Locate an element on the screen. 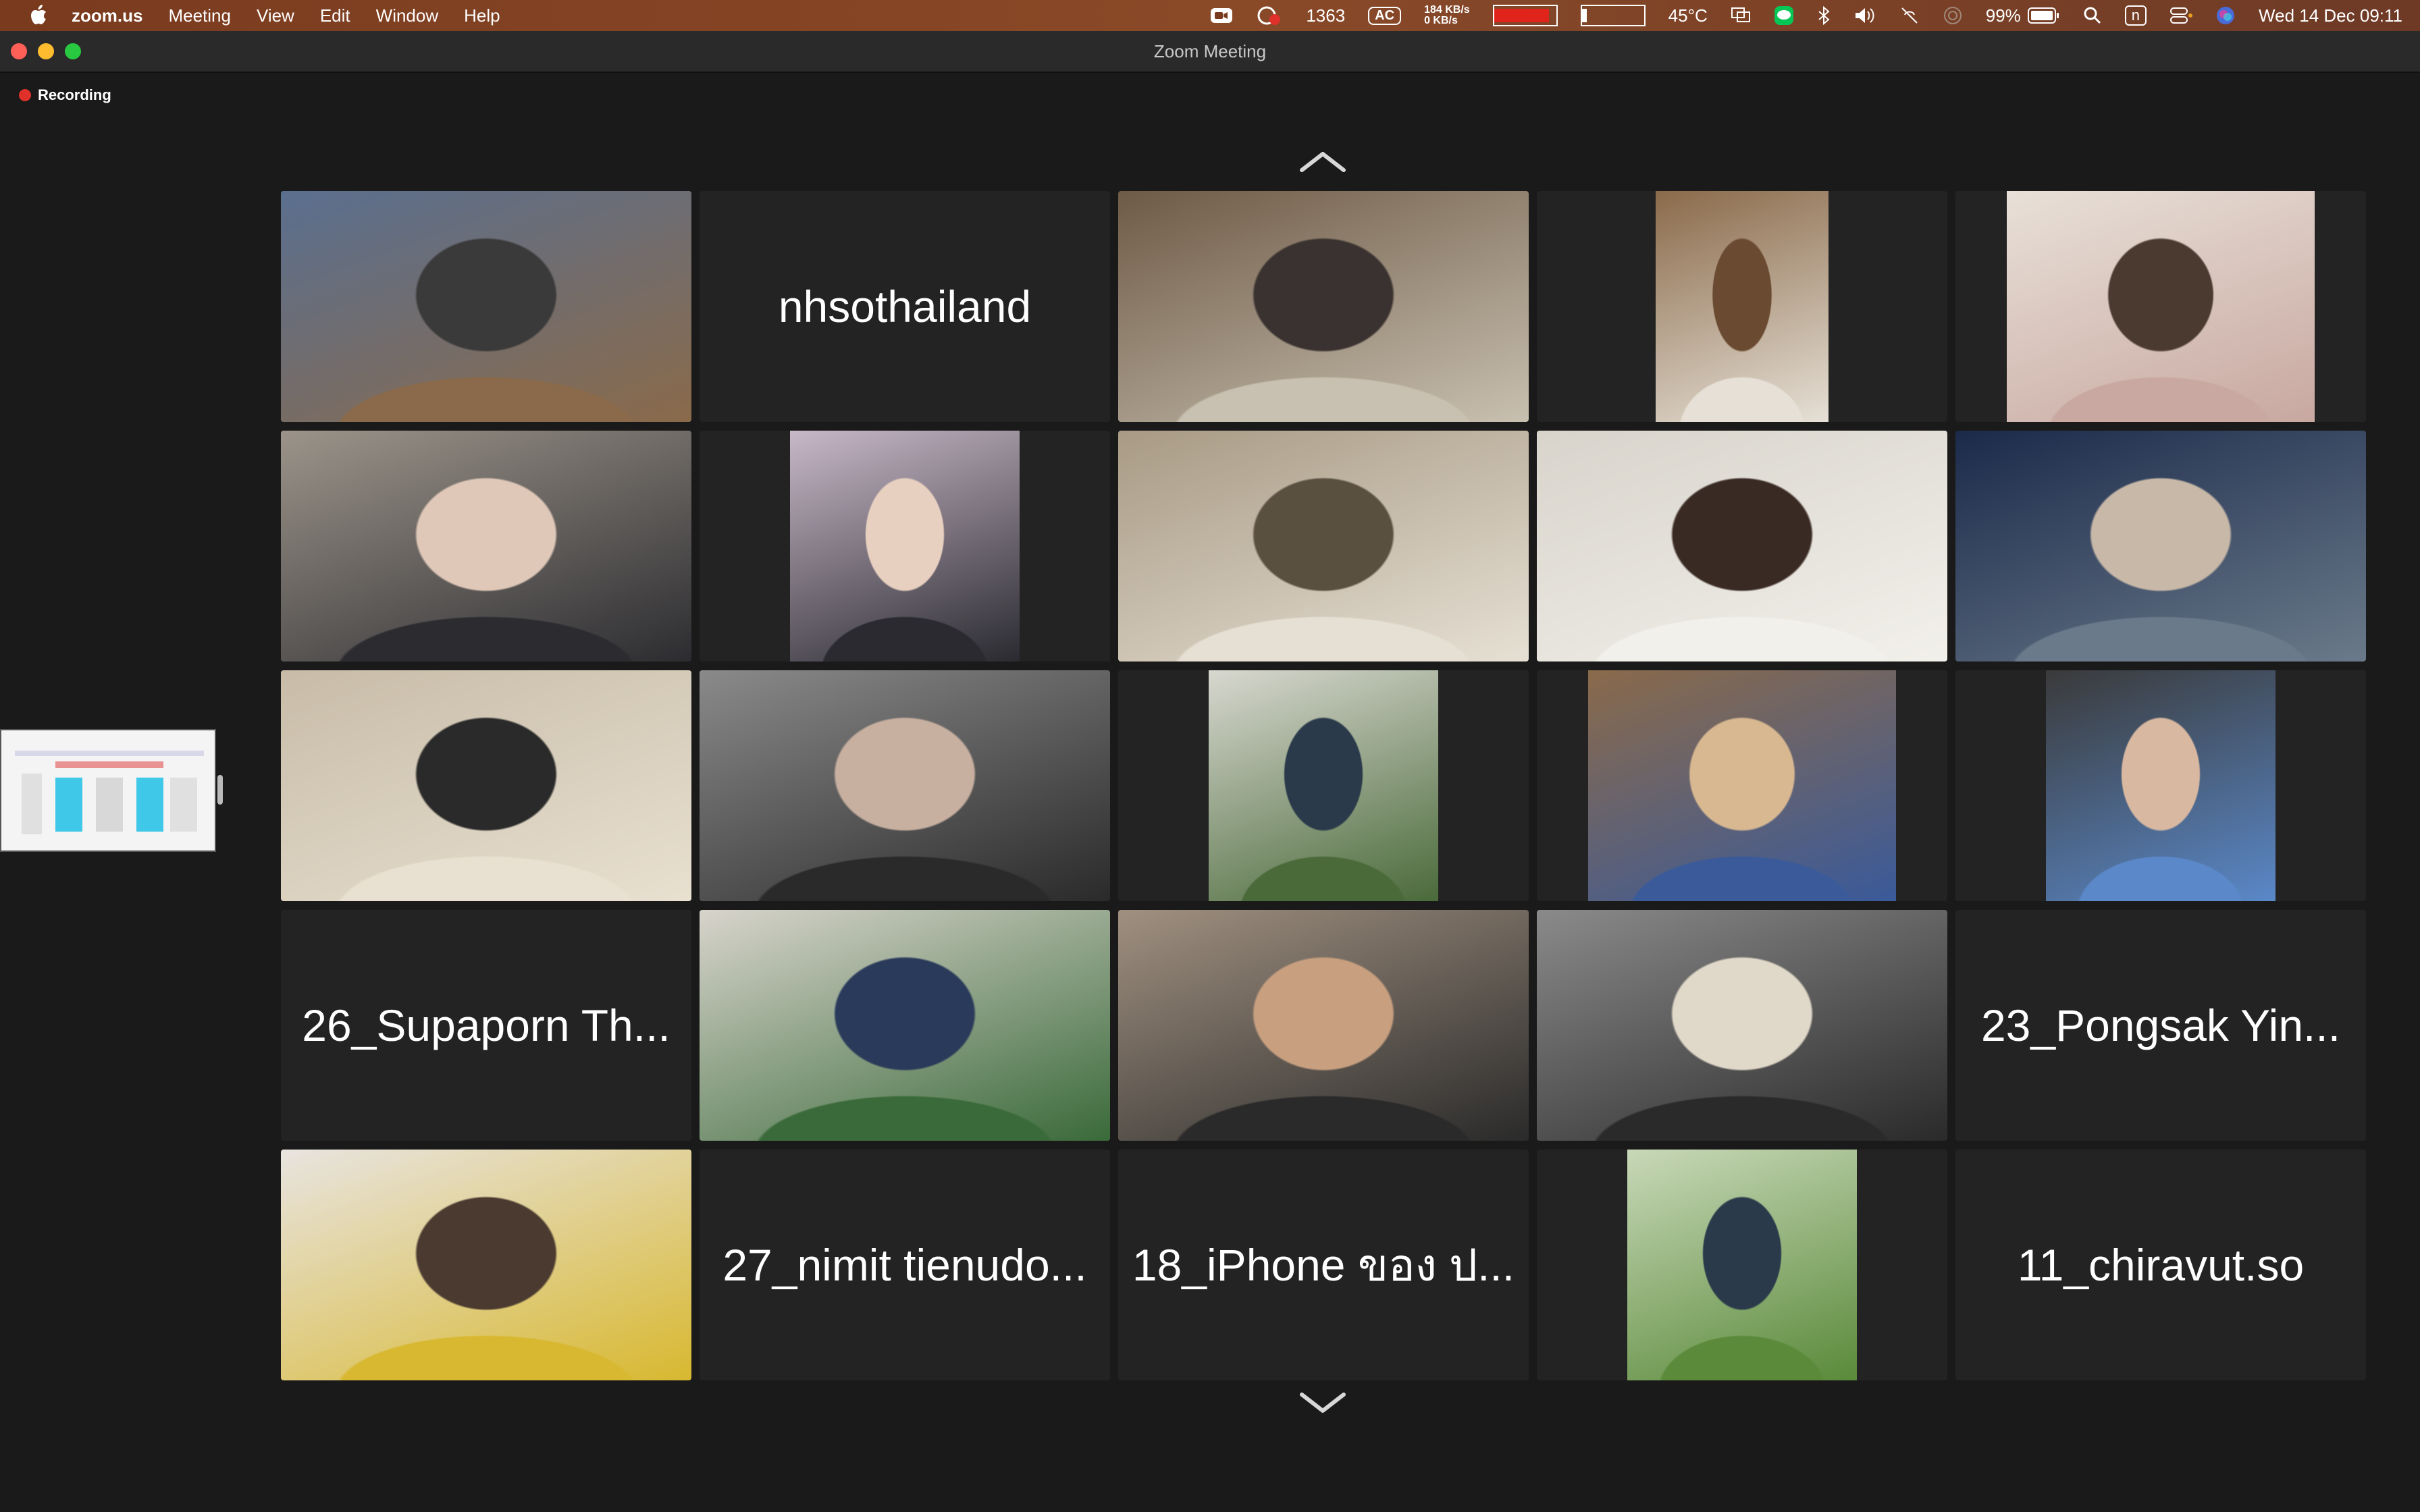  ac-badge: AC is located at coordinates (1385, 15).